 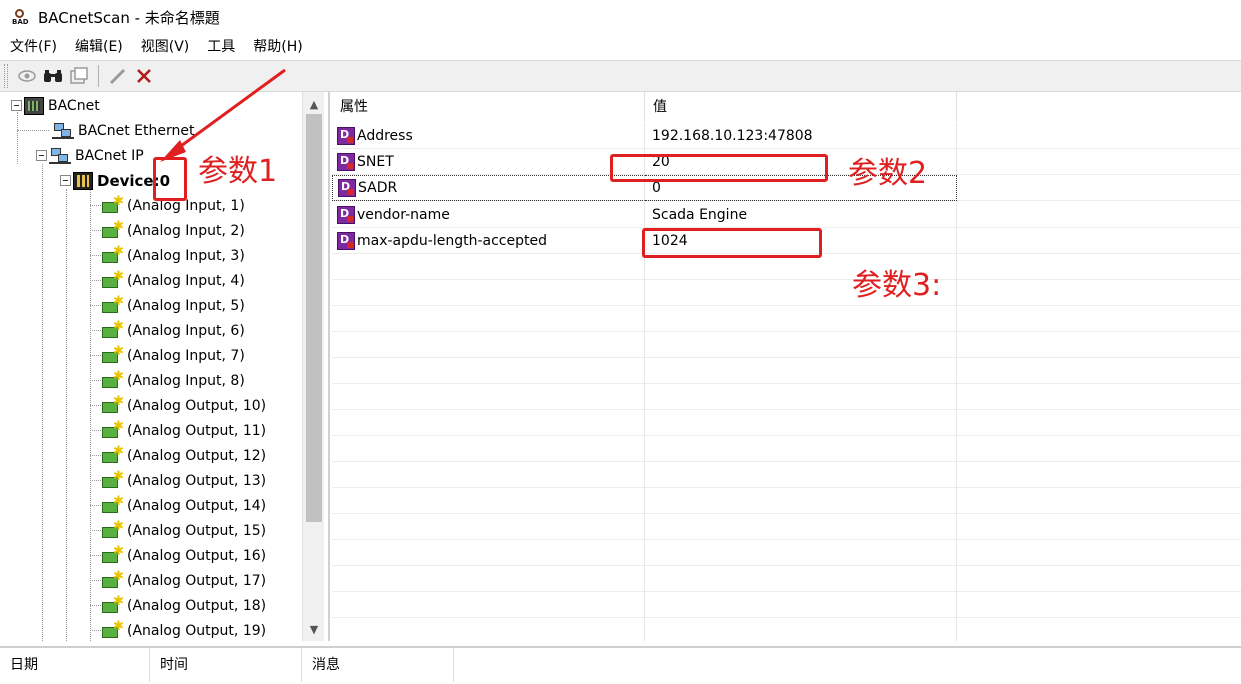 I want to click on property-name: vendor-name, so click(x=403, y=215).